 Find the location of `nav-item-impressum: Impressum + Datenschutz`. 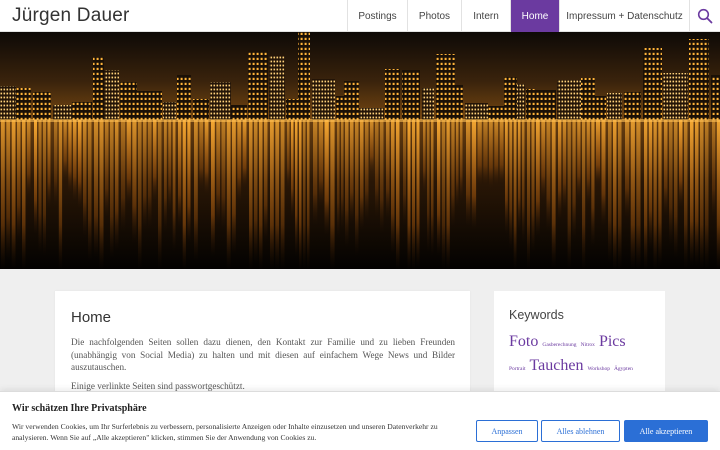

nav-item-impressum: Impressum + Datenschutz is located at coordinates (624, 16).